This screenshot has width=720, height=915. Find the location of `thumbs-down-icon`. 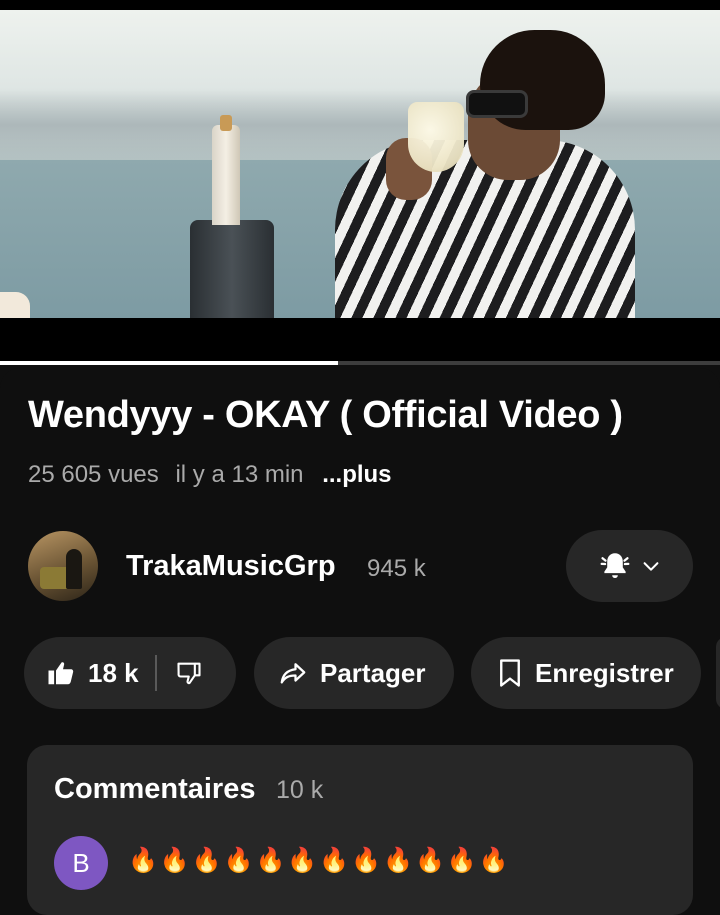

thumbs-down-icon is located at coordinates (189, 673).